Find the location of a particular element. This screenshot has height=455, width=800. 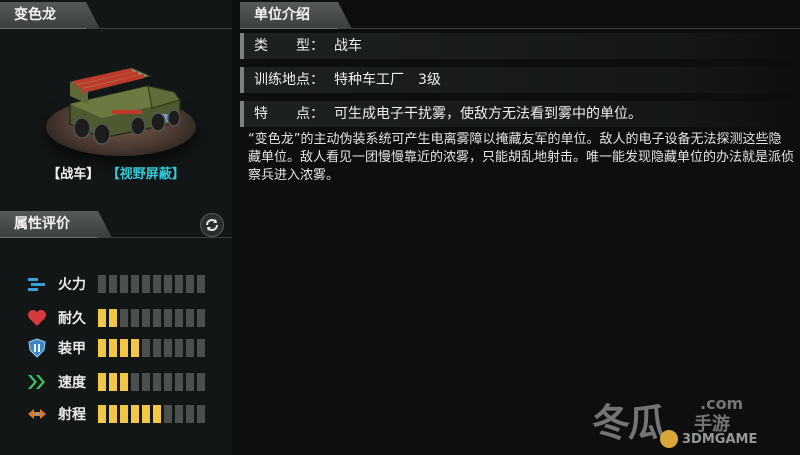

speed-chevron-icon is located at coordinates (37, 382).